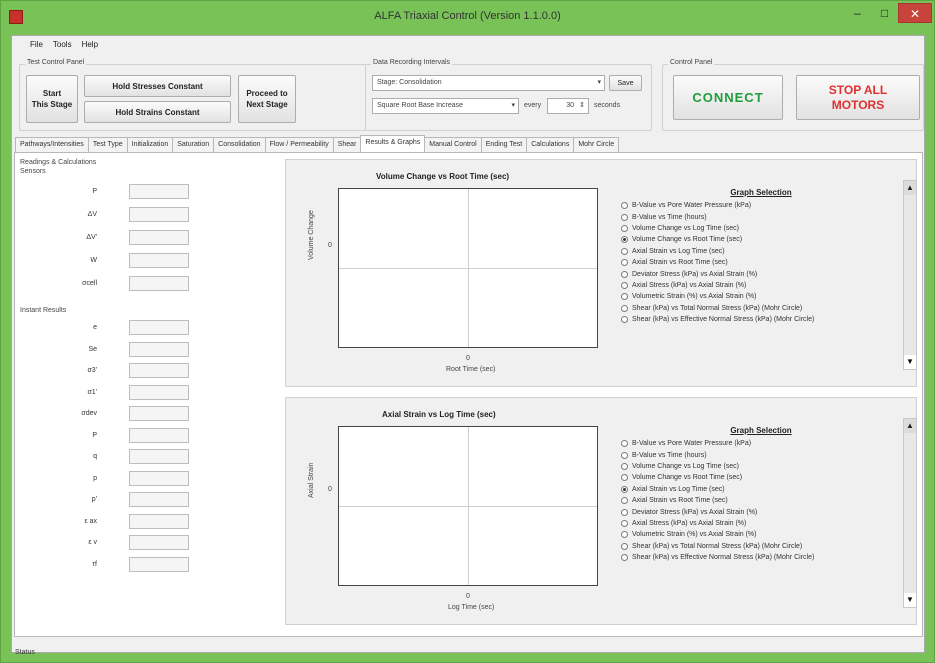 Image resolution: width=935 pixels, height=663 pixels. I want to click on tab-pathways-intensities: Pathways/Intensities, so click(52, 144).